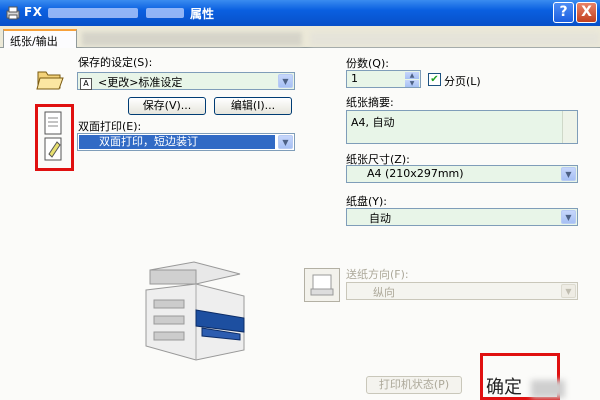 The image size is (600, 400). Describe the element at coordinates (195, 311) in the screenshot. I see `printer-illustration` at that location.